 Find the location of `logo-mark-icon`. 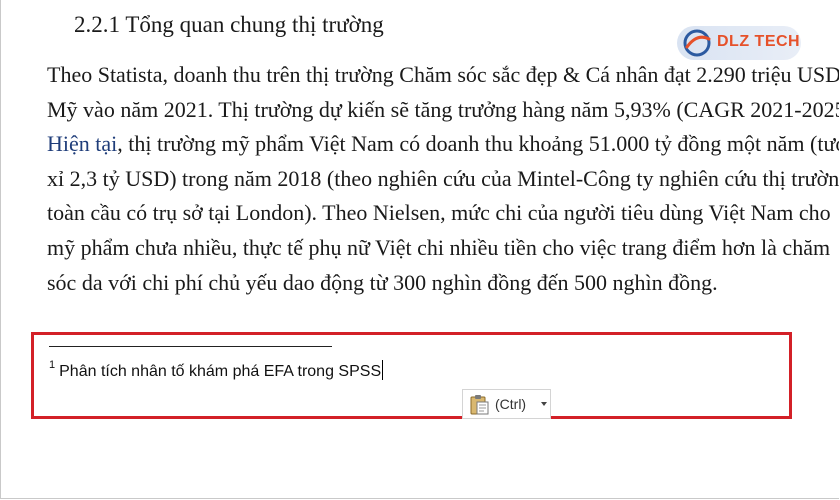

logo-mark-icon is located at coordinates (697, 43).